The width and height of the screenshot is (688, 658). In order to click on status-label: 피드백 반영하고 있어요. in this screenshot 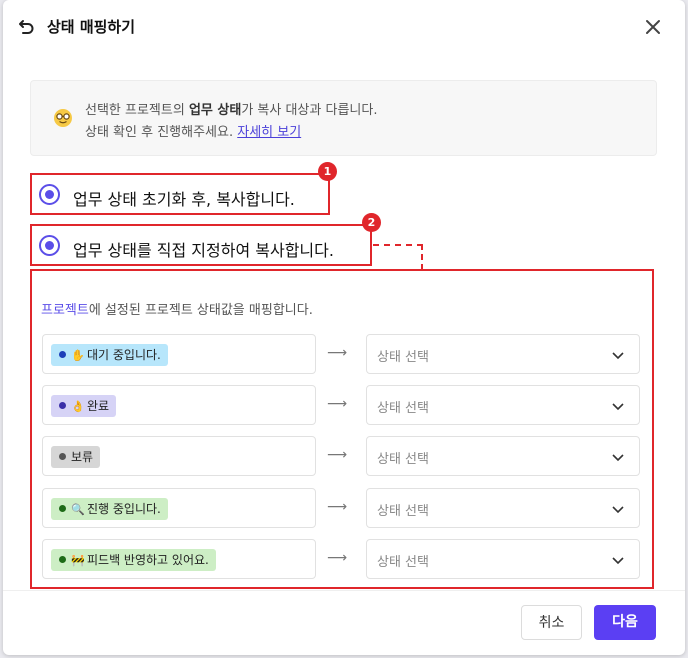, I will do `click(148, 560)`.